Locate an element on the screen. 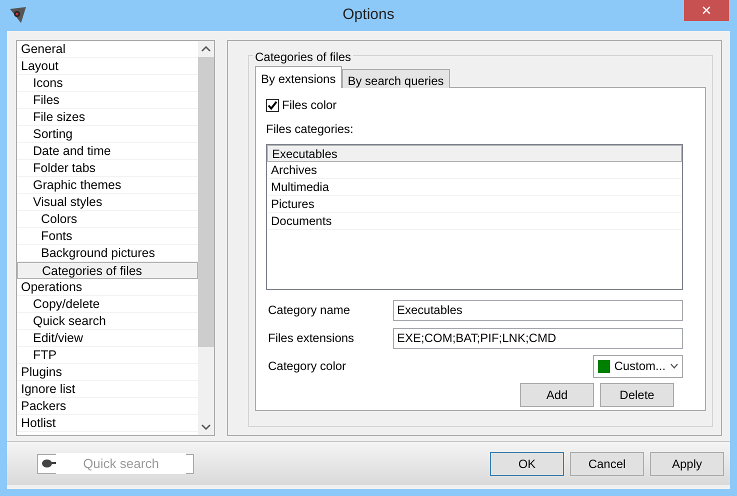  field-label: Category name is located at coordinates (309, 310).